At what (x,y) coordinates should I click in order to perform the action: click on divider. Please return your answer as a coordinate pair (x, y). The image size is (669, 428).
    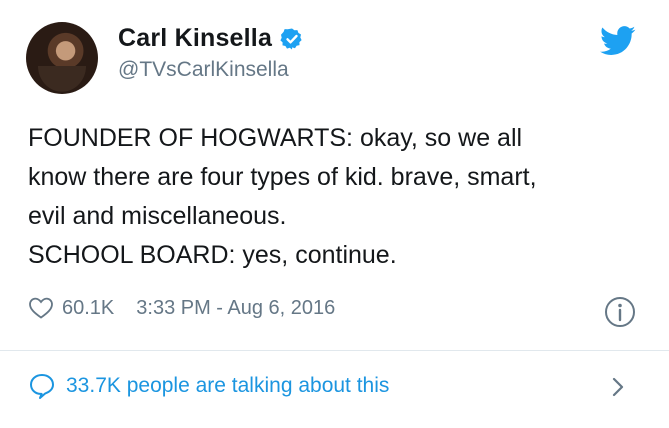
    Looking at the image, I should click on (334, 350).